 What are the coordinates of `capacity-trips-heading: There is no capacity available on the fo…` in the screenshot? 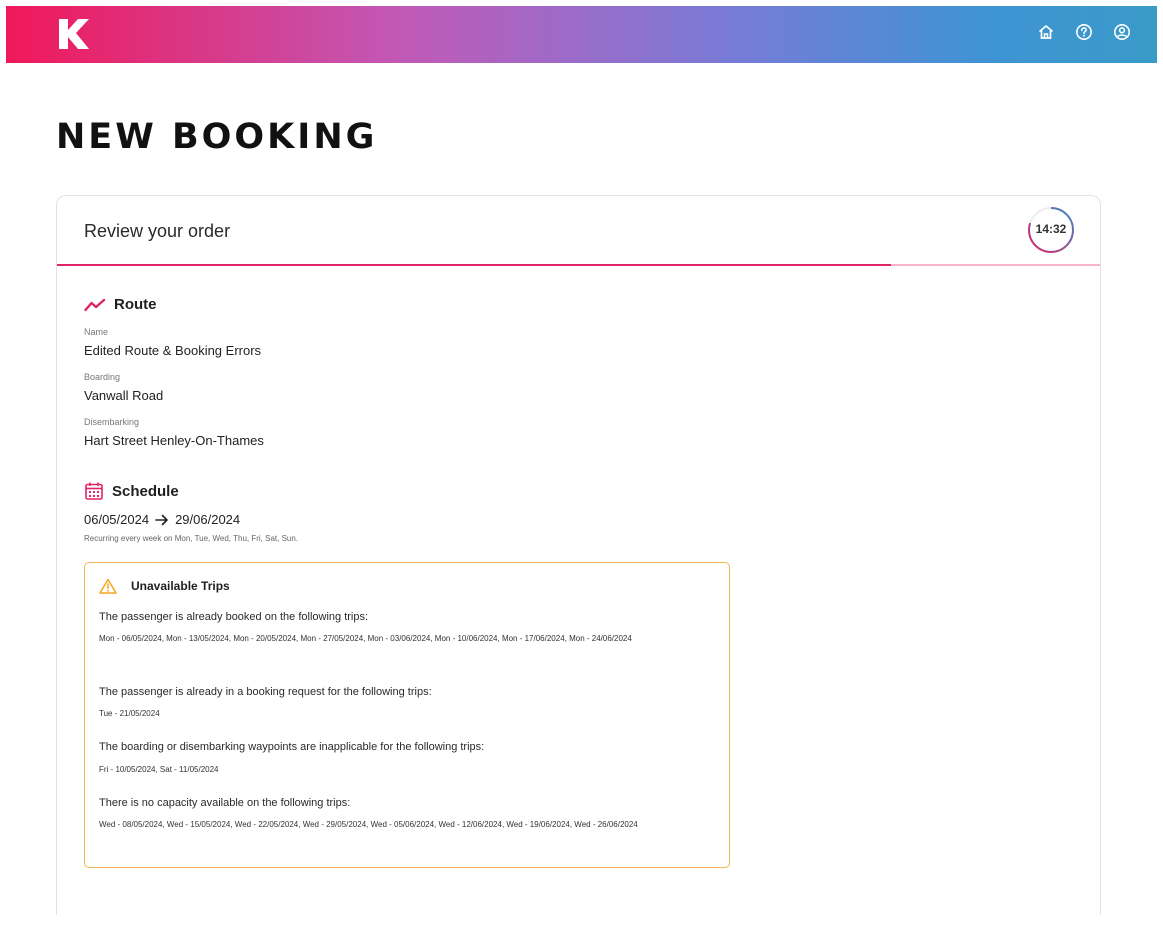 It's located at (225, 803).